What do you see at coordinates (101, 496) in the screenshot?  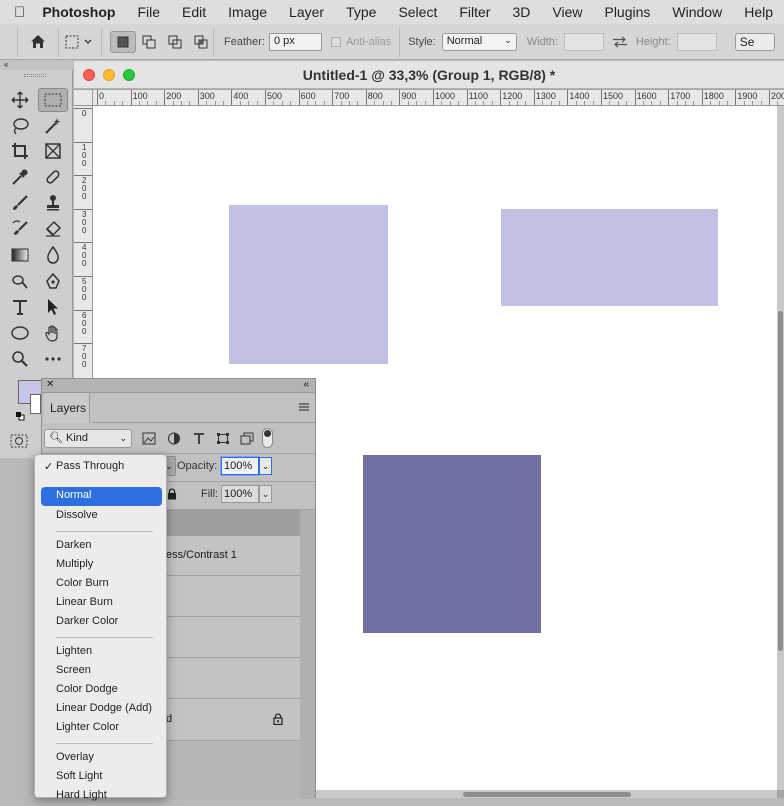 I see `blend-normal: Normal` at bounding box center [101, 496].